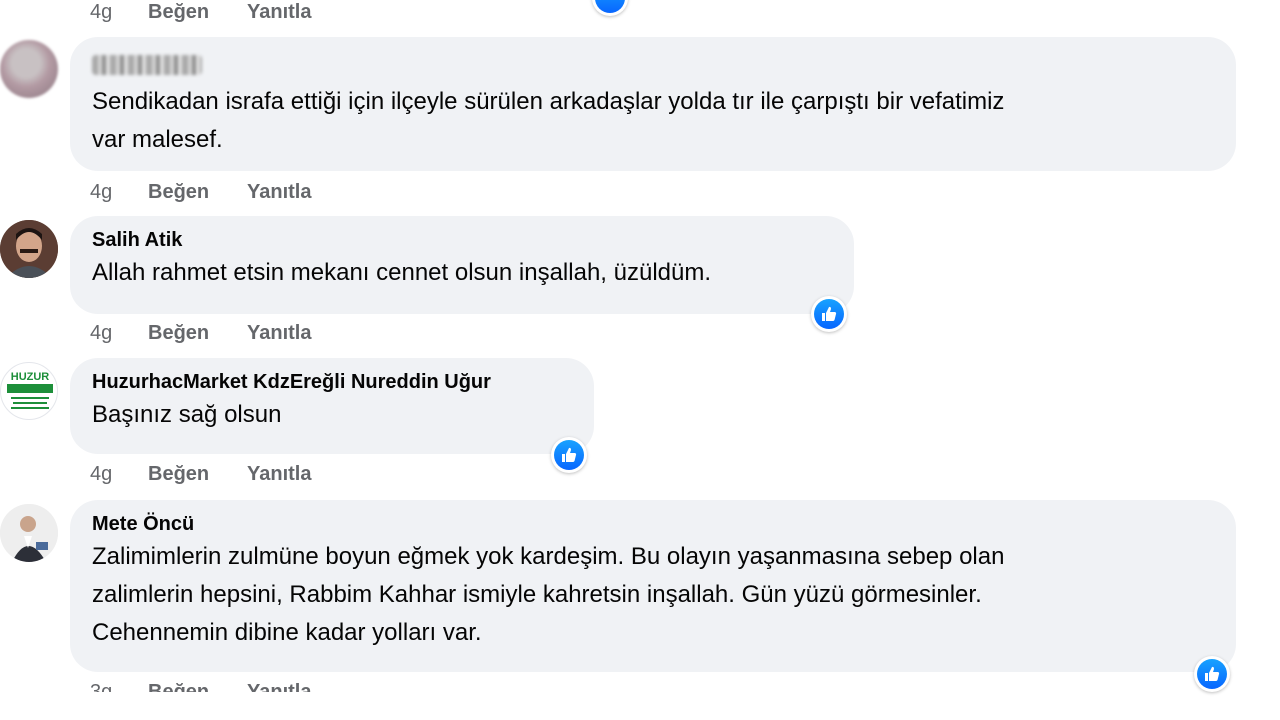 Image resolution: width=1280 pixels, height=720 pixels. I want to click on huzur-logo-text: HUZUR, so click(30, 377).